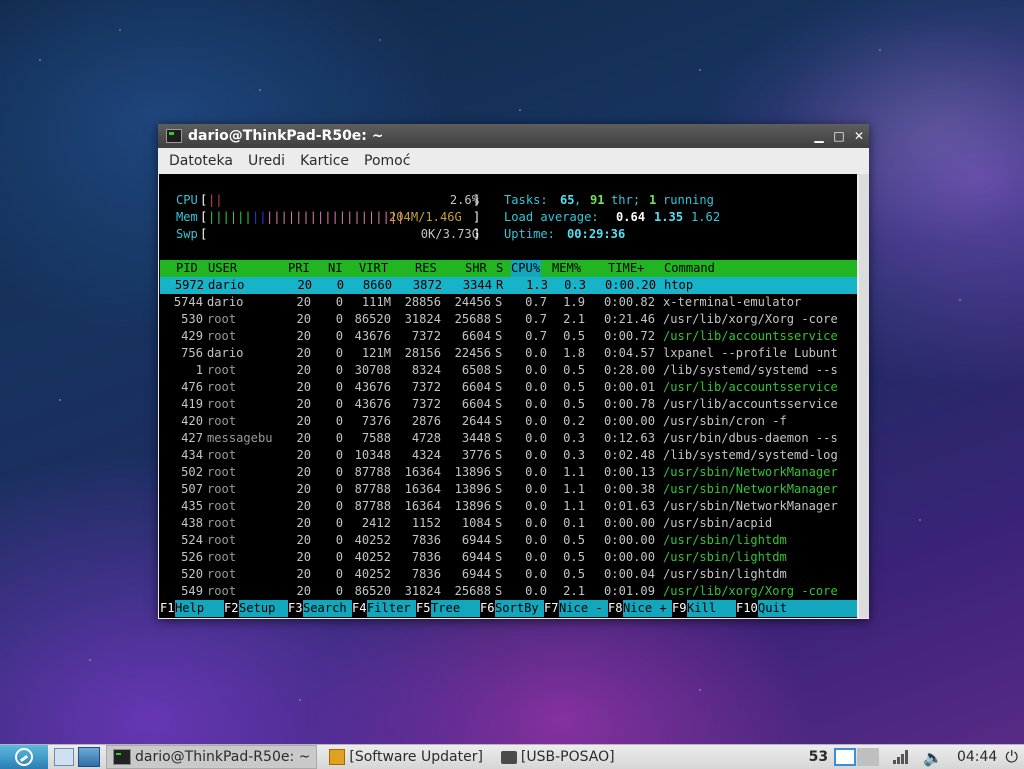  I want to click on software-updater-icon, so click(337, 757).